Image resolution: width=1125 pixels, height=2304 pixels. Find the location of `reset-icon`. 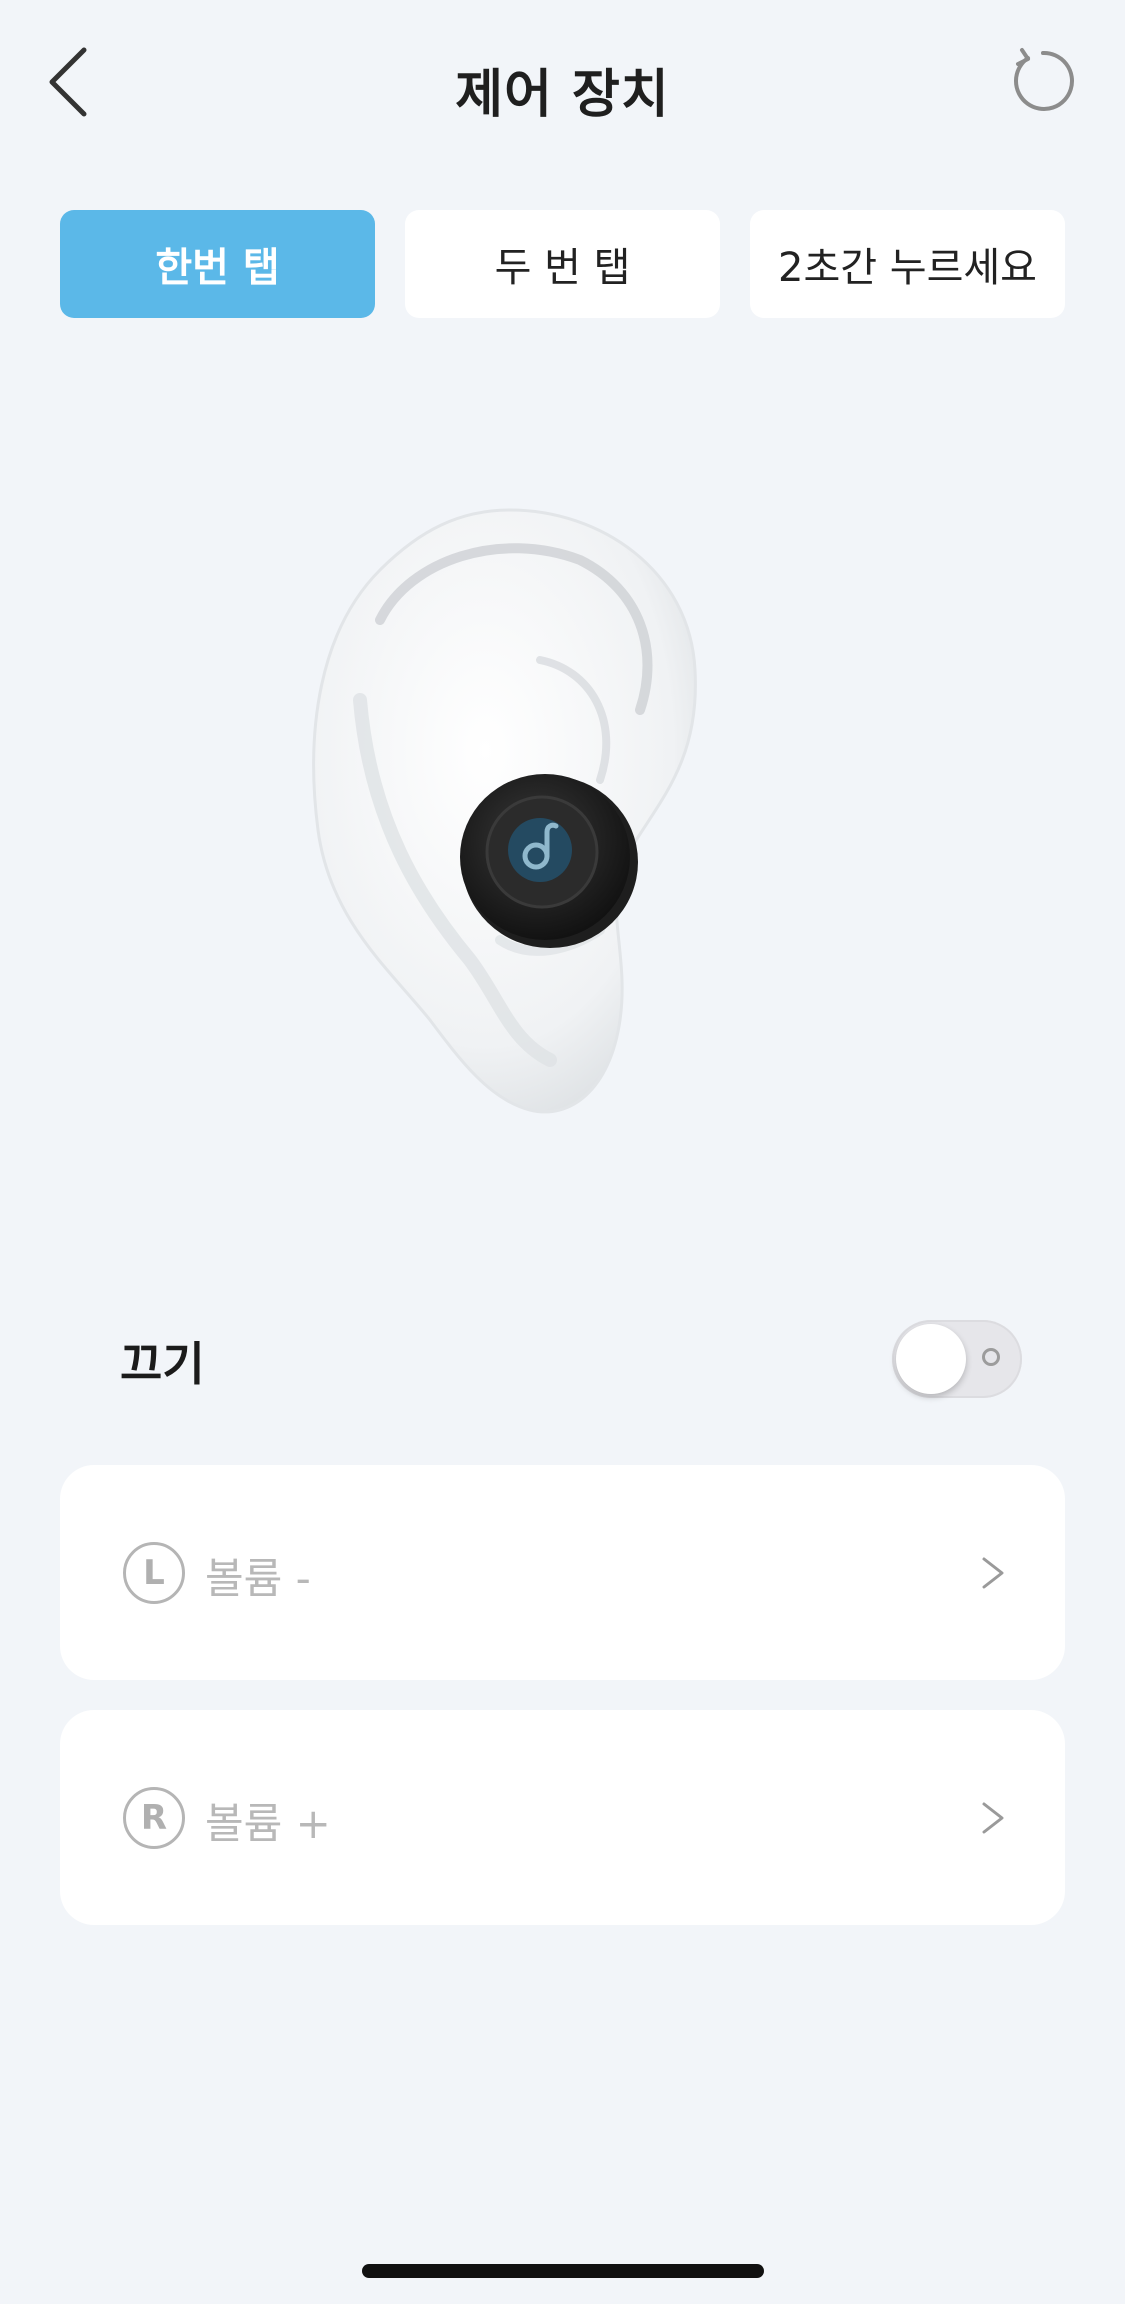

reset-icon is located at coordinates (1044, 79).